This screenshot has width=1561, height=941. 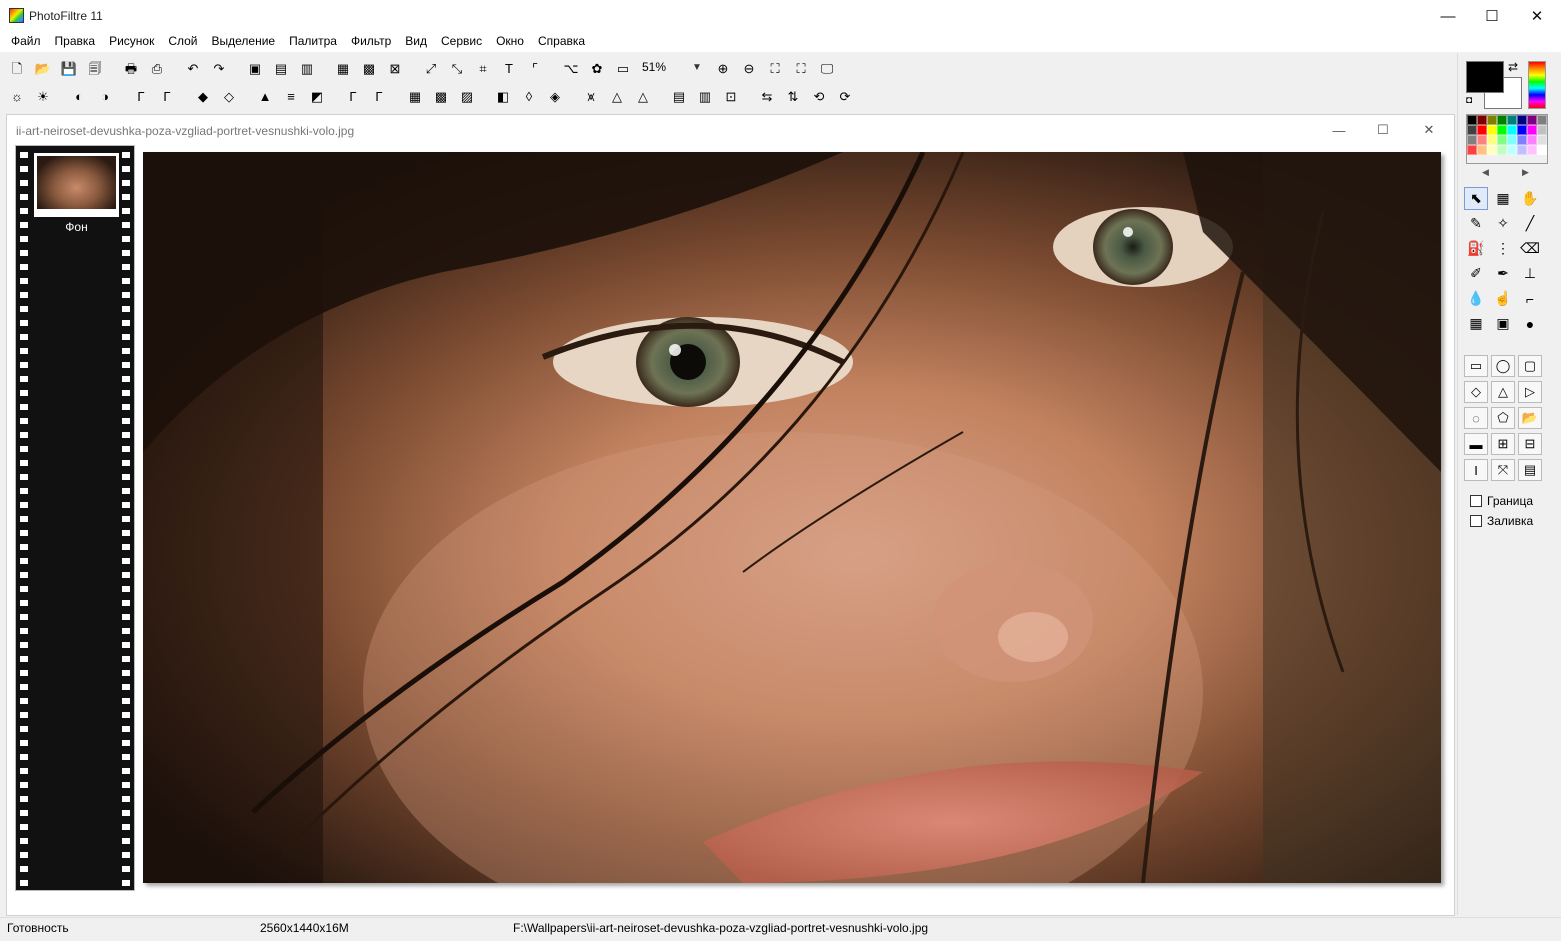 I want to click on advanced-brush-tool-icon: ✒, so click(x=1503, y=273).